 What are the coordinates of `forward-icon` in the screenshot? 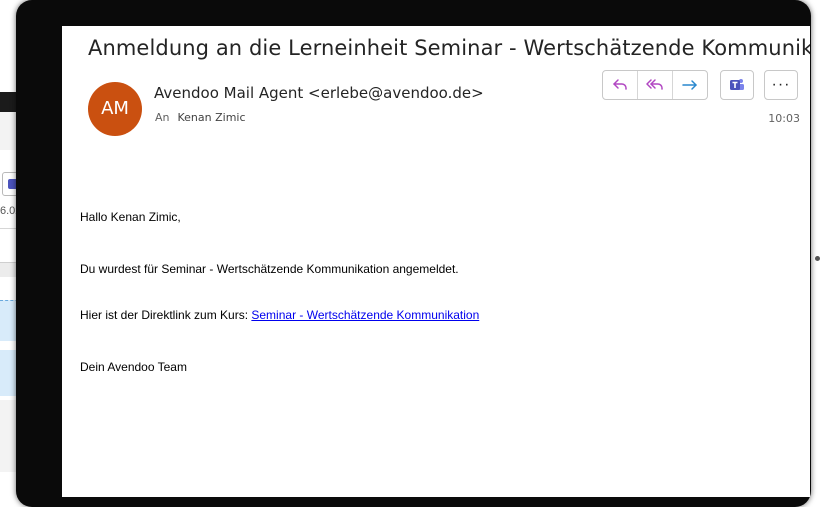 It's located at (689, 85).